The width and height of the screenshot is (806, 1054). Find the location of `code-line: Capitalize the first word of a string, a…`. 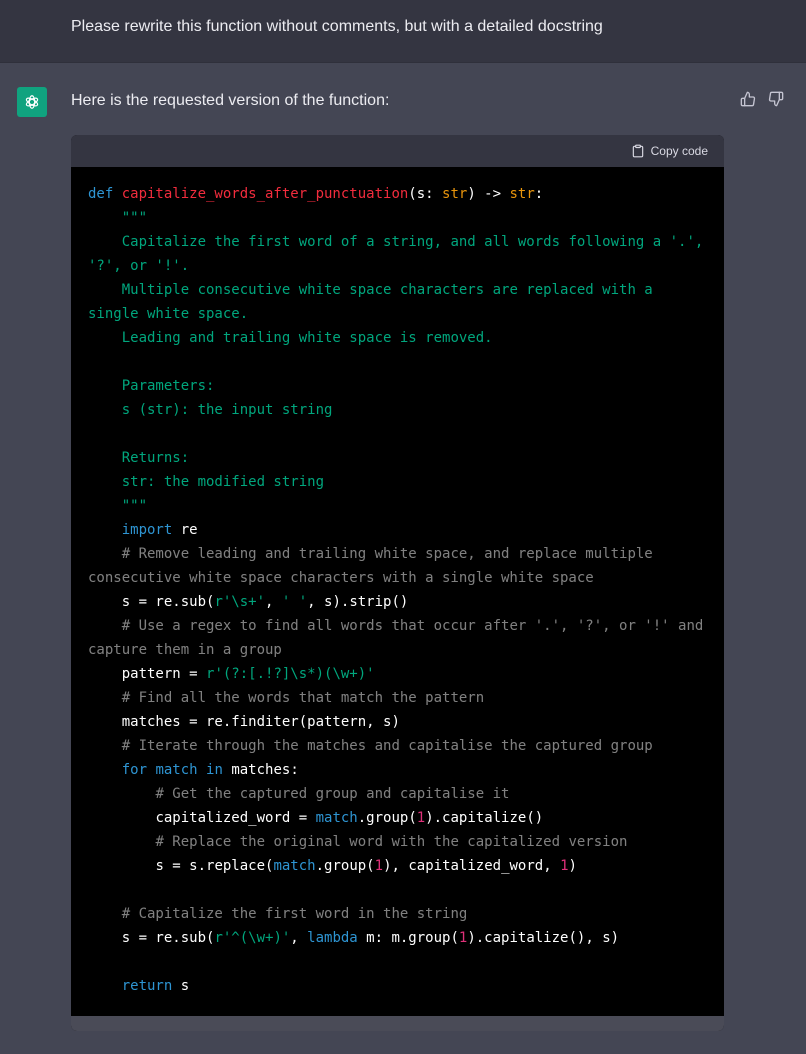

code-line: Capitalize the first word of a string, a… is located at coordinates (397, 254).